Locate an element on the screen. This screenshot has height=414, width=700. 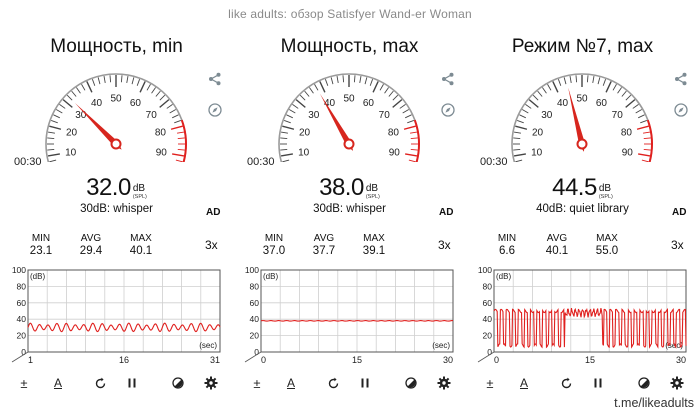
plot-x-tick-label: 0 is located at coordinates (496, 360).